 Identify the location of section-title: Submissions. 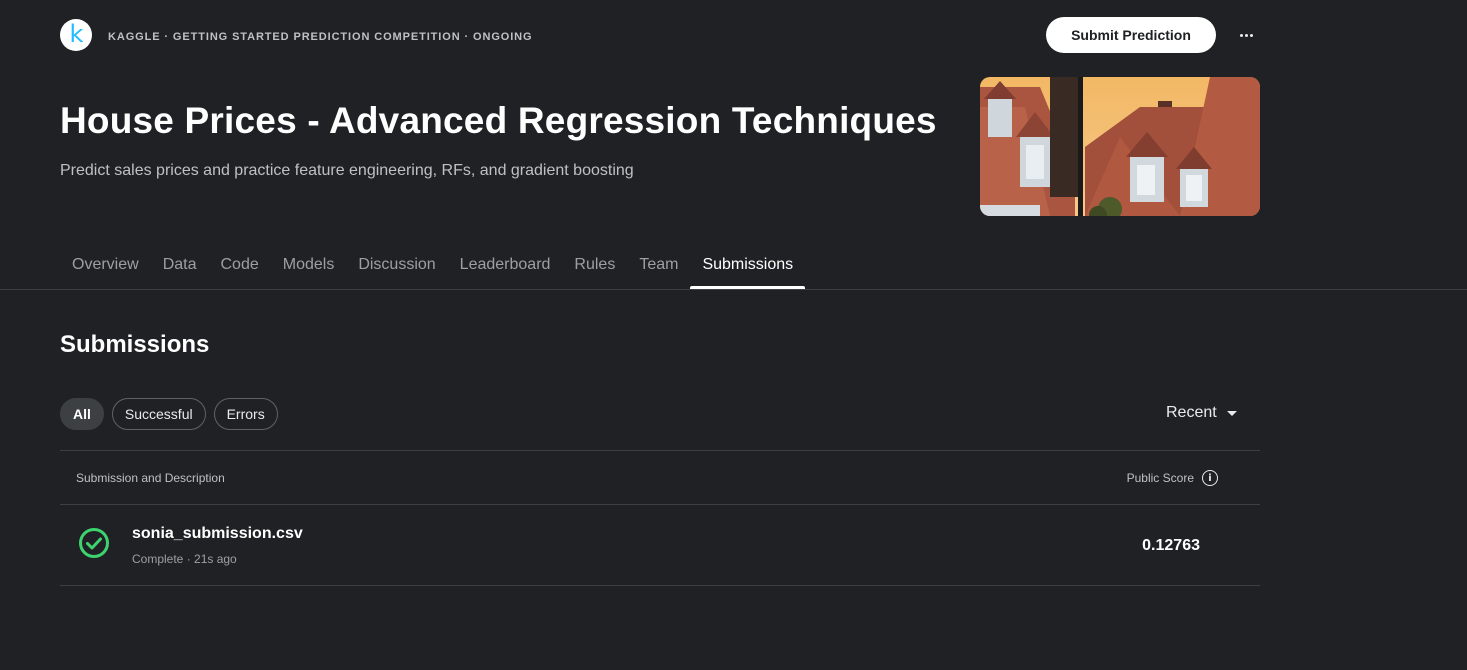
(135, 344).